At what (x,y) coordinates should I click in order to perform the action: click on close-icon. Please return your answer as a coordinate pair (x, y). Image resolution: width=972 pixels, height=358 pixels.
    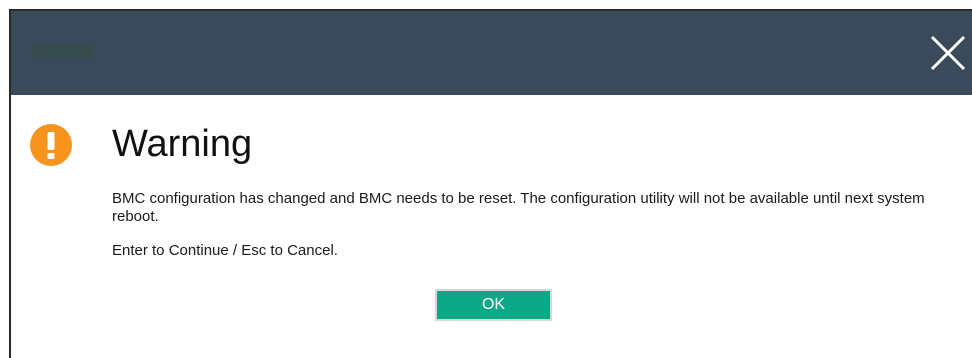
    Looking at the image, I should click on (948, 53).